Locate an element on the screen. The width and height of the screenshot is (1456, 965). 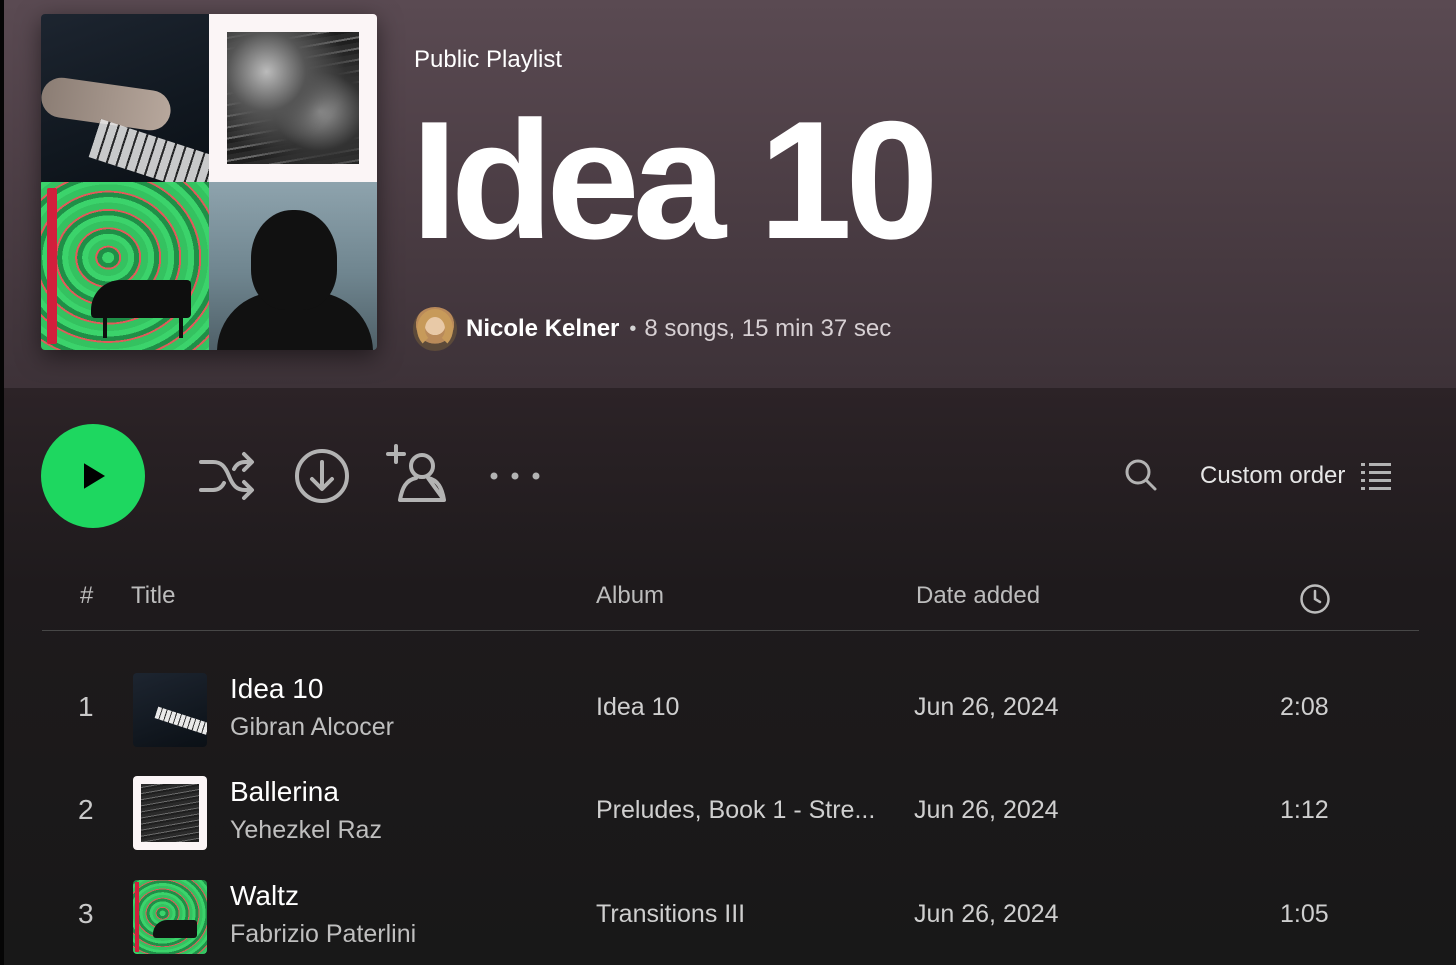
more-icon is located at coordinates (515, 476).